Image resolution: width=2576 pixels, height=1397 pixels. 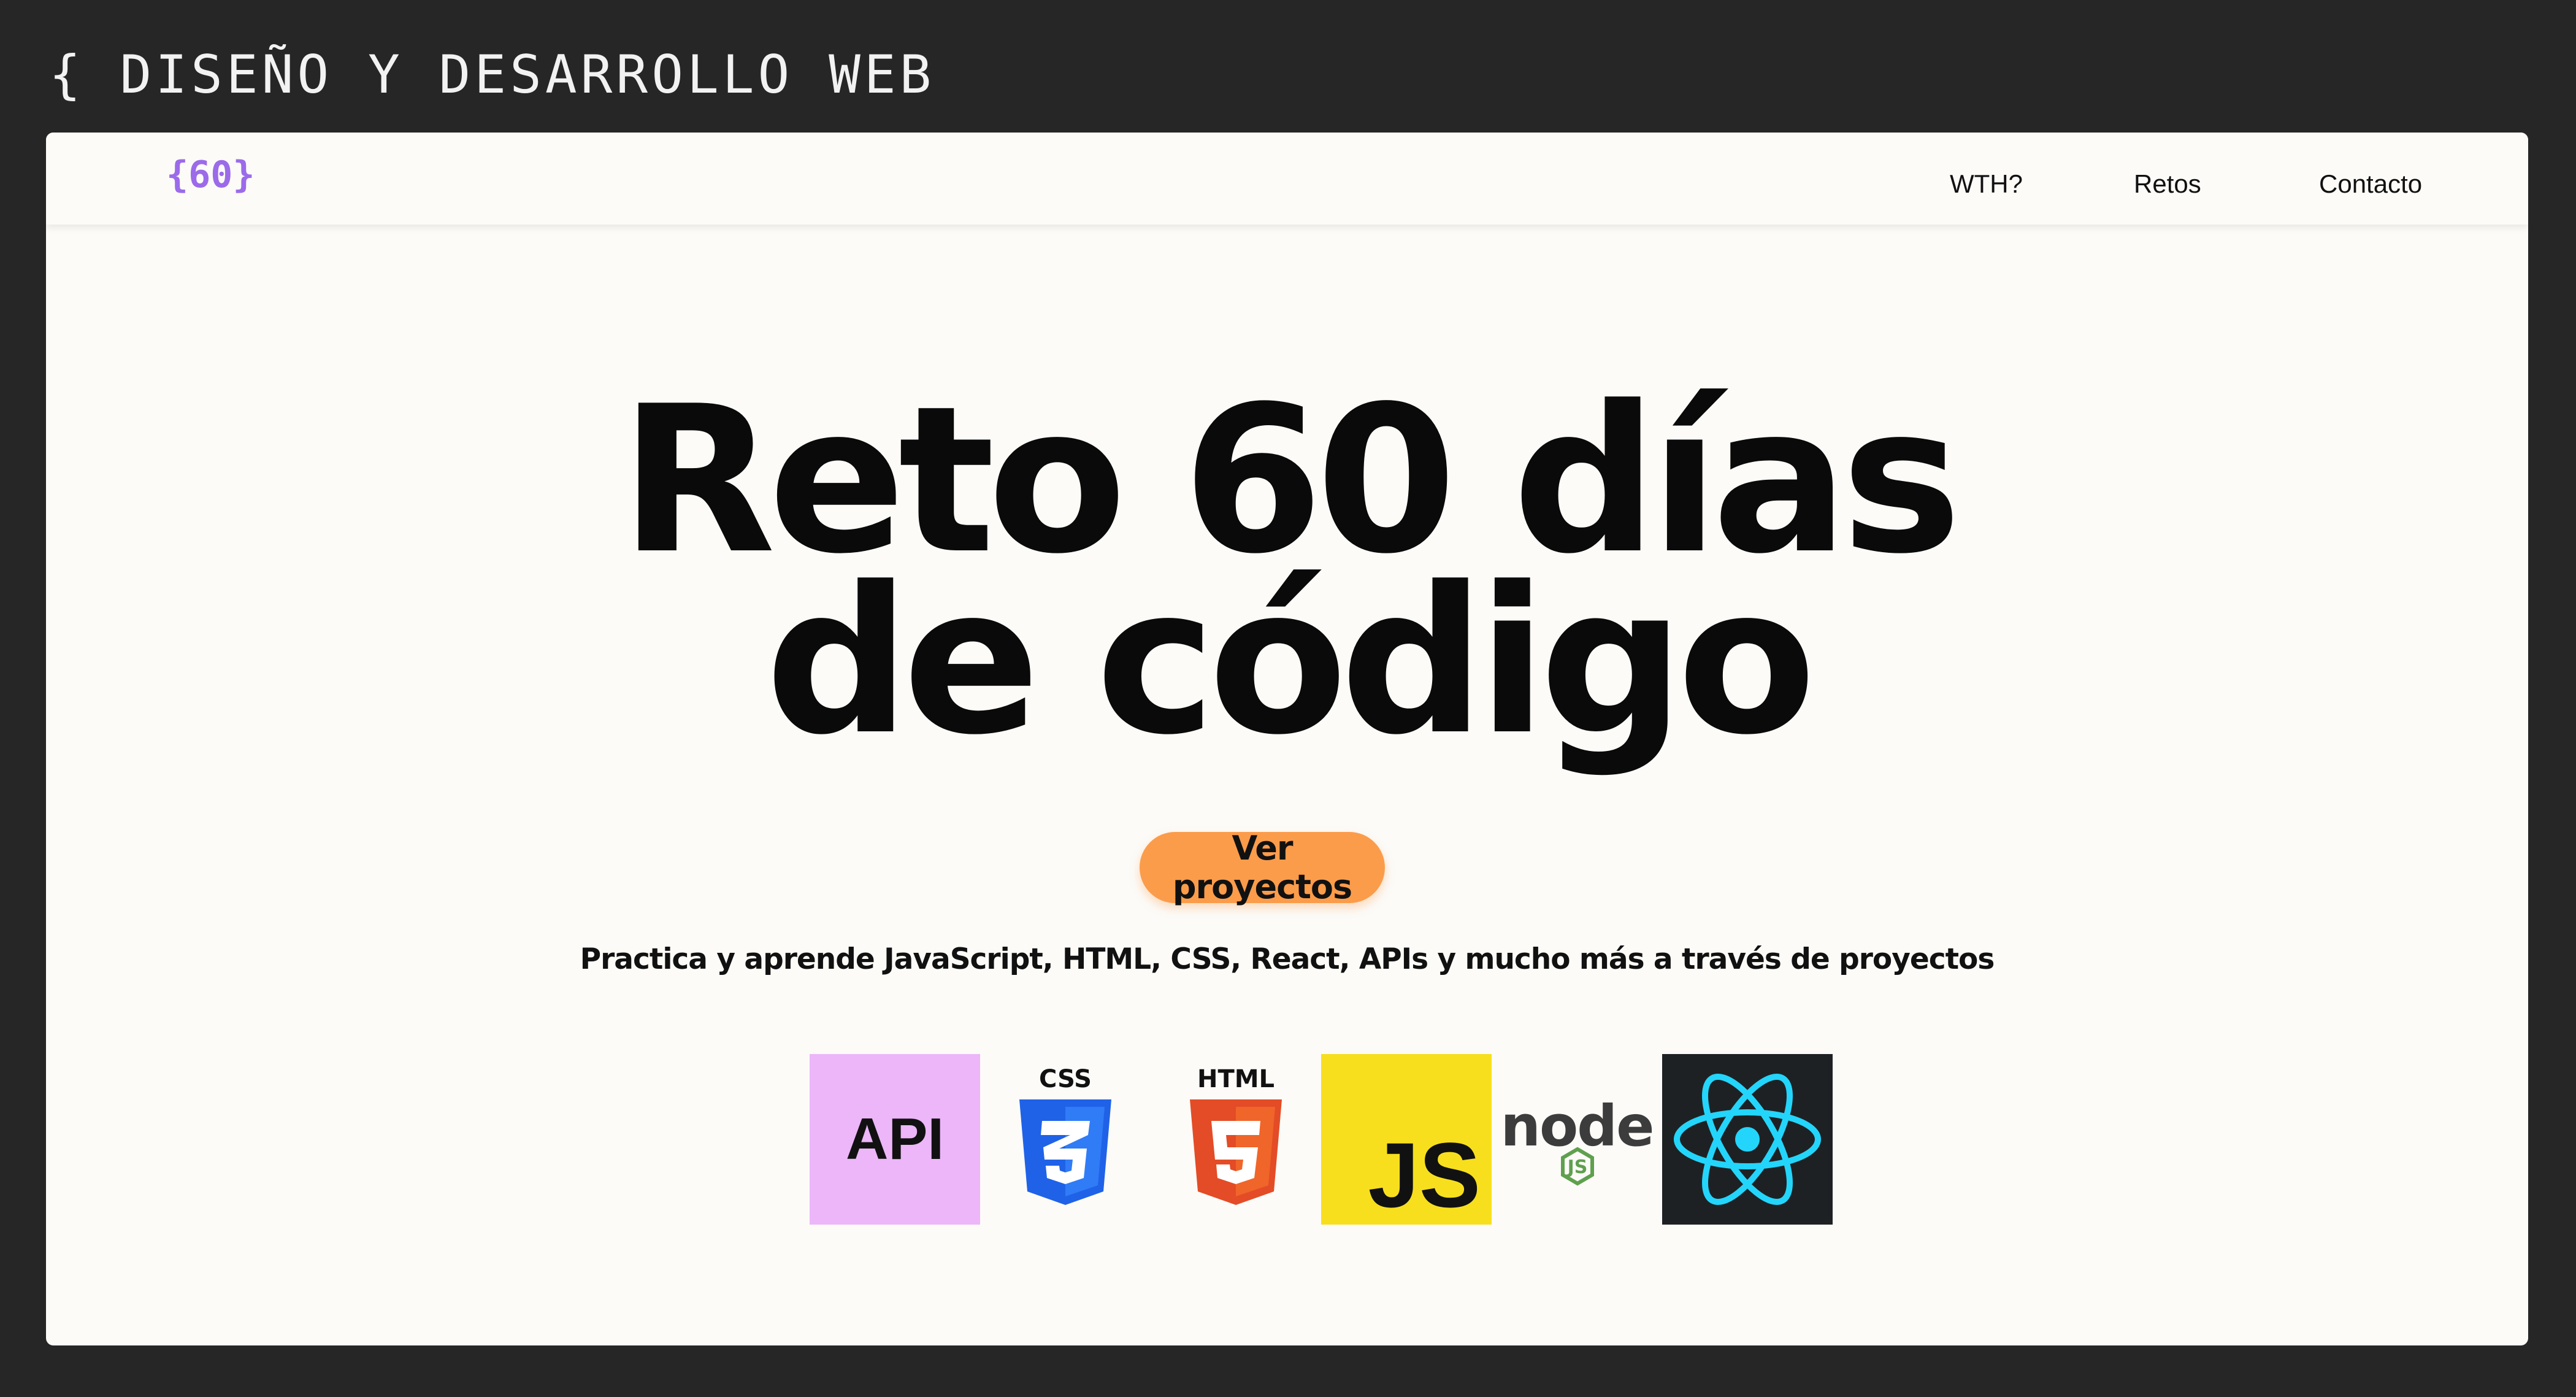 What do you see at coordinates (1262, 867) in the screenshot?
I see `ver-proyectos-button: Ver proyectos` at bounding box center [1262, 867].